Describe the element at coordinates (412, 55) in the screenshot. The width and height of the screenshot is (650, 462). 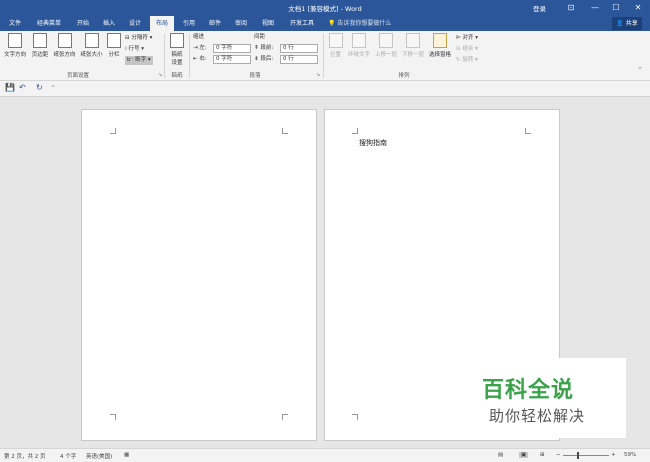
I see `send-backward-label: 下移一层` at that location.